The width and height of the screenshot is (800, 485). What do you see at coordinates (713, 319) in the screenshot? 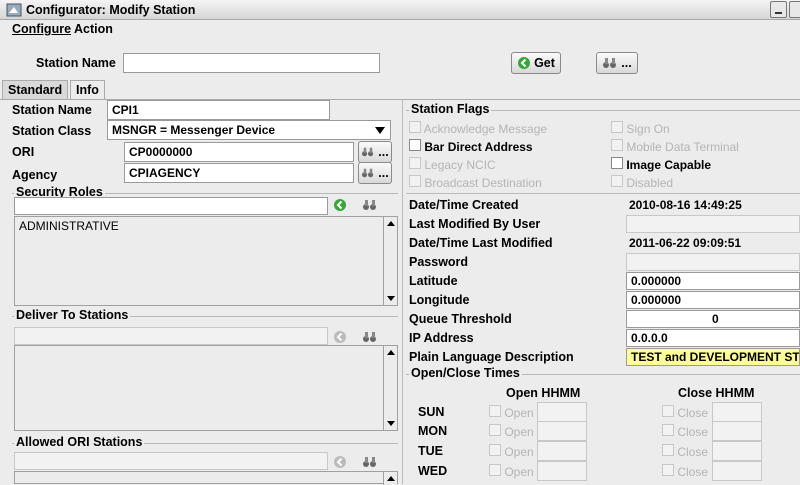
I see `queue-input: 0` at bounding box center [713, 319].